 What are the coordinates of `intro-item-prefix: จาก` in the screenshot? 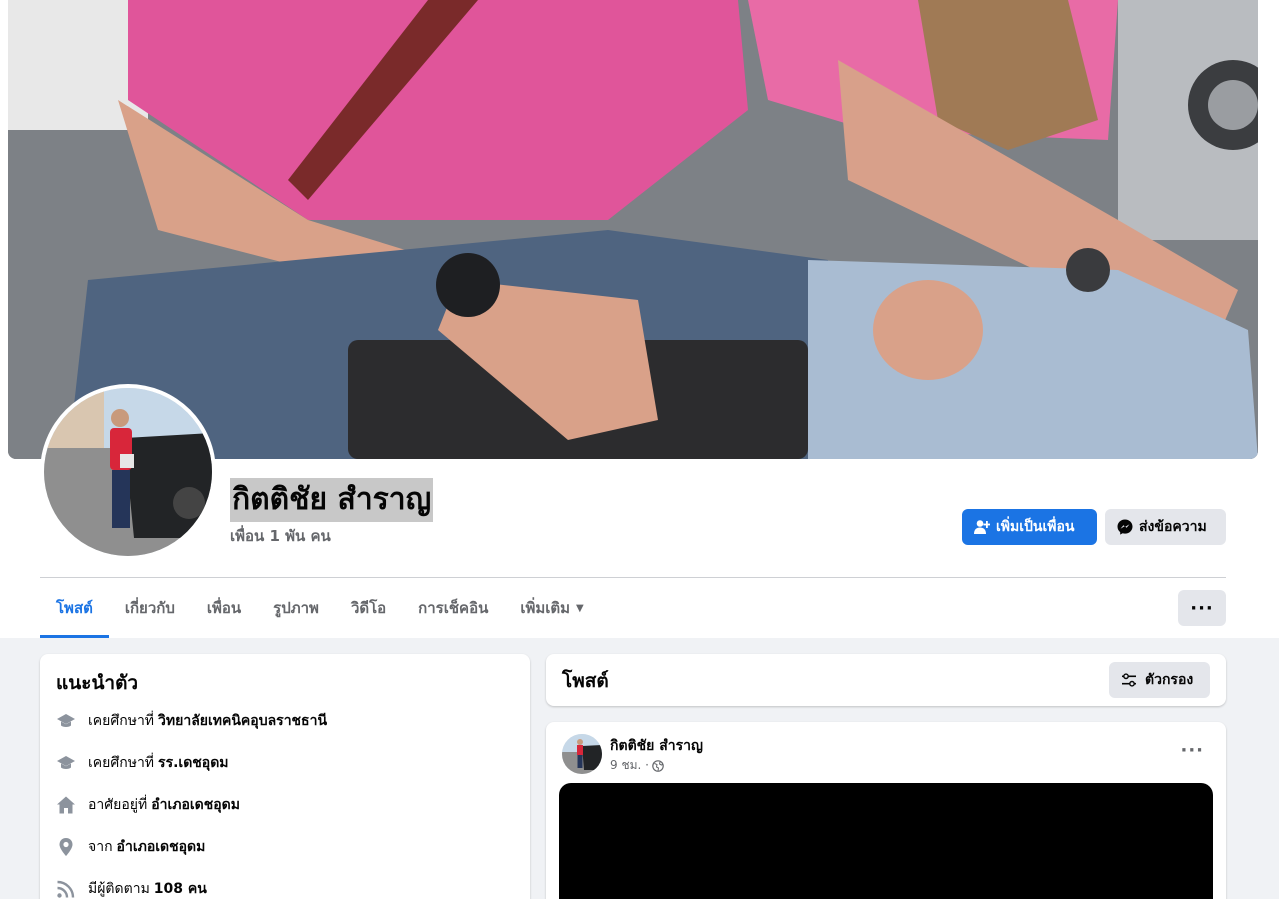 It's located at (100, 847).